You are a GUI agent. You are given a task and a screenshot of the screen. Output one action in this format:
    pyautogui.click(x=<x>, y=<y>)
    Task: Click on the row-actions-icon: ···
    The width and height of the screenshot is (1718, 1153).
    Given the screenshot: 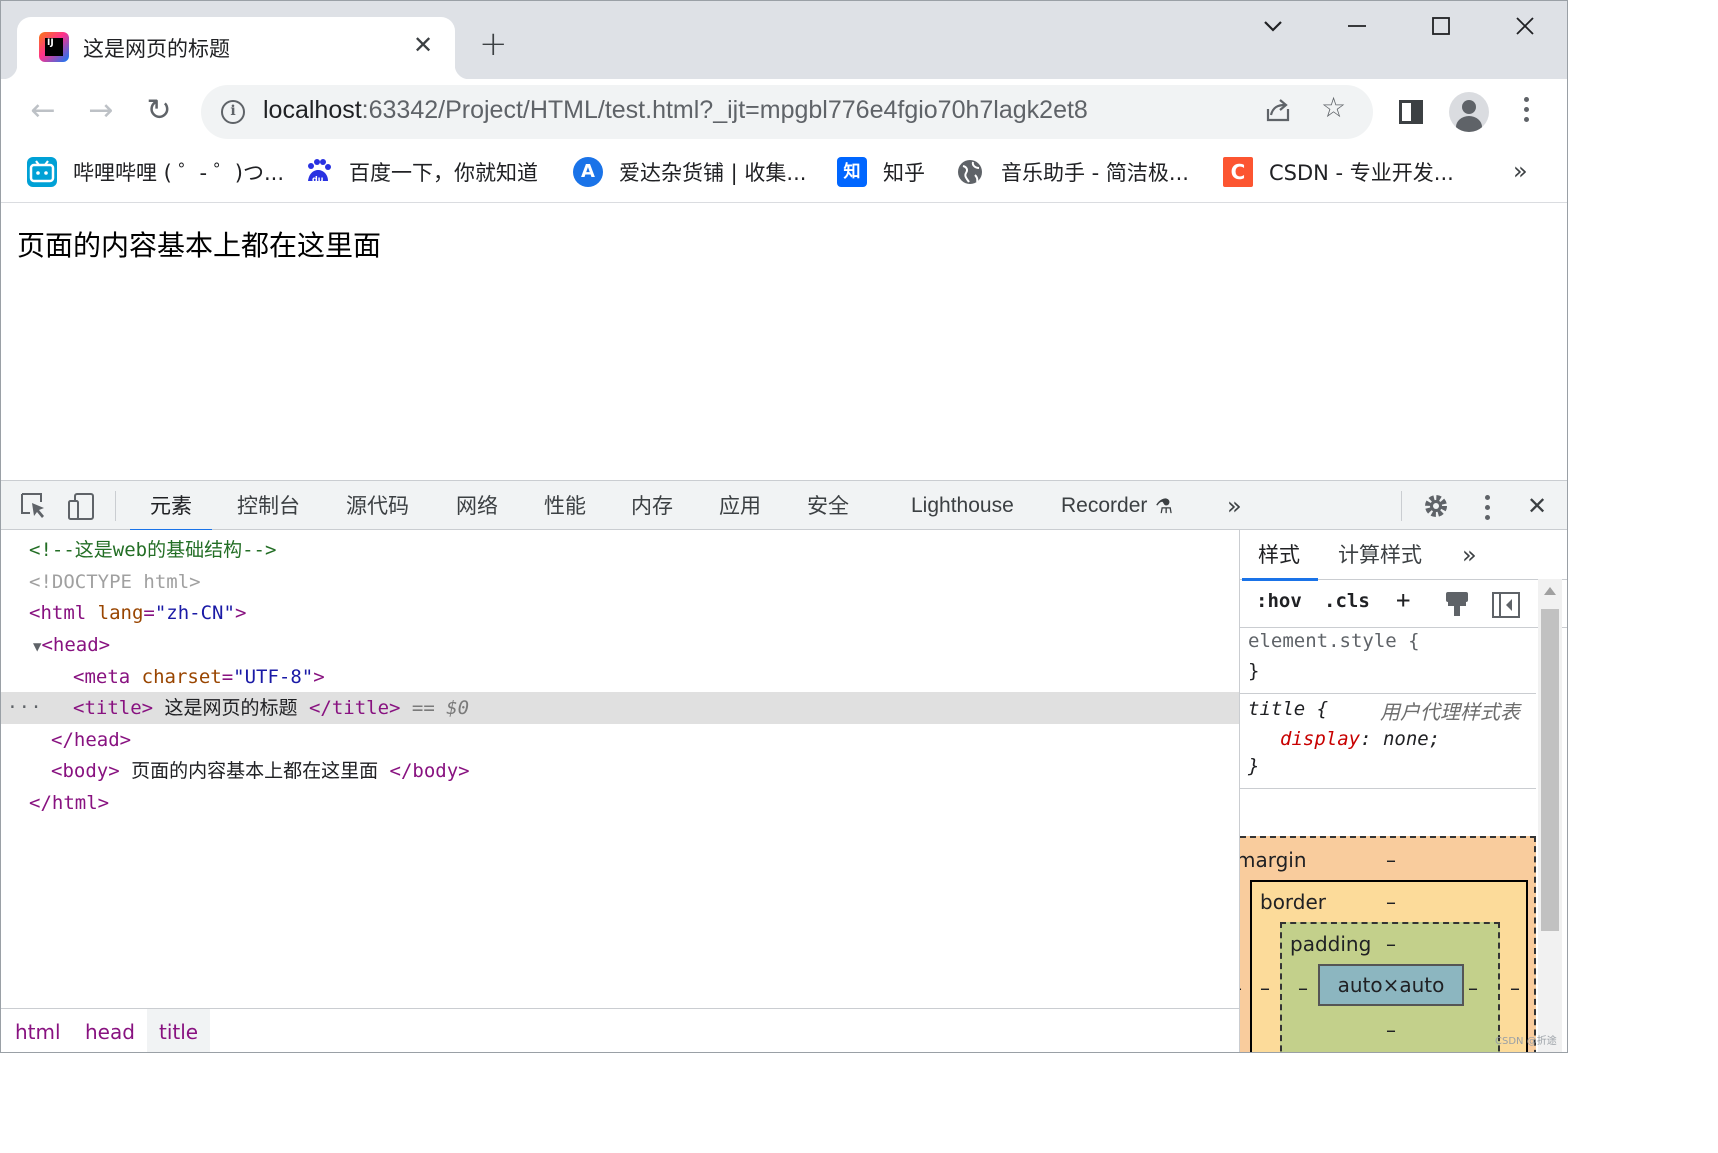 What is the action you would take?
    pyautogui.click(x=25, y=708)
    